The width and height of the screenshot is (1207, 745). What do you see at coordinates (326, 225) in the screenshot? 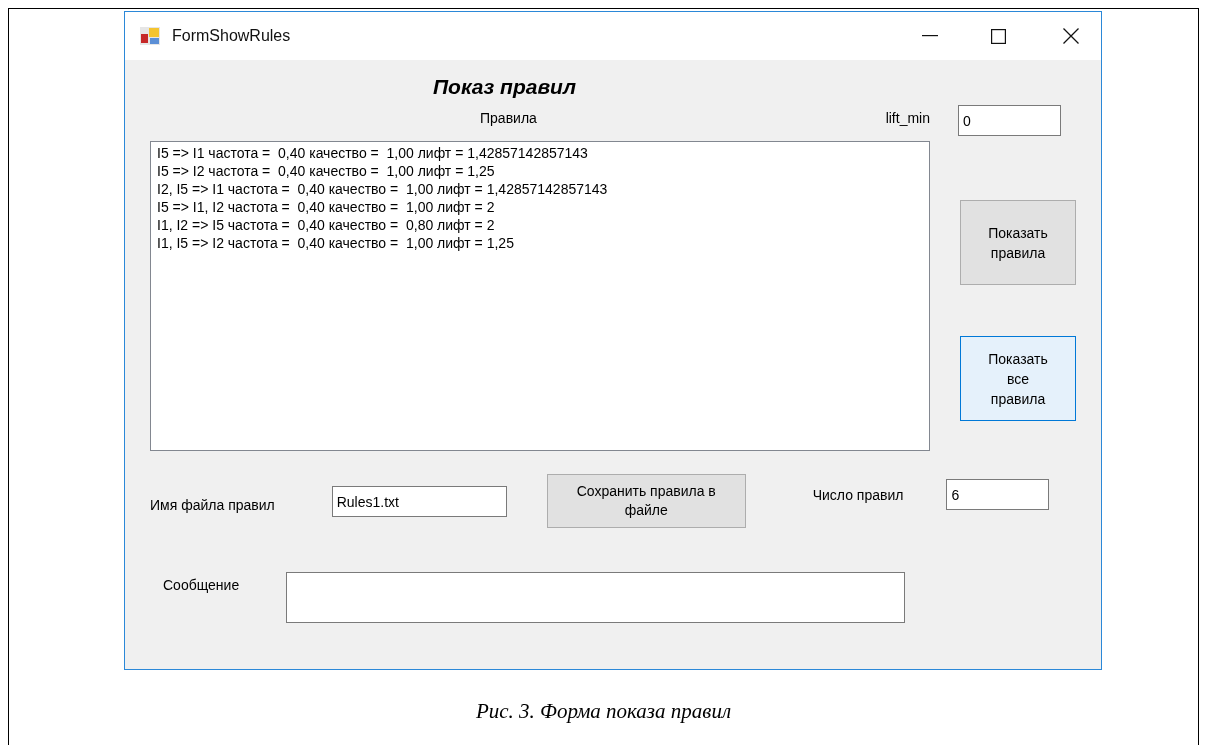
I see `rule-line: I1, I2 => I5 частота = 0,40 качество = 0,80 лифт = 2` at bounding box center [326, 225].